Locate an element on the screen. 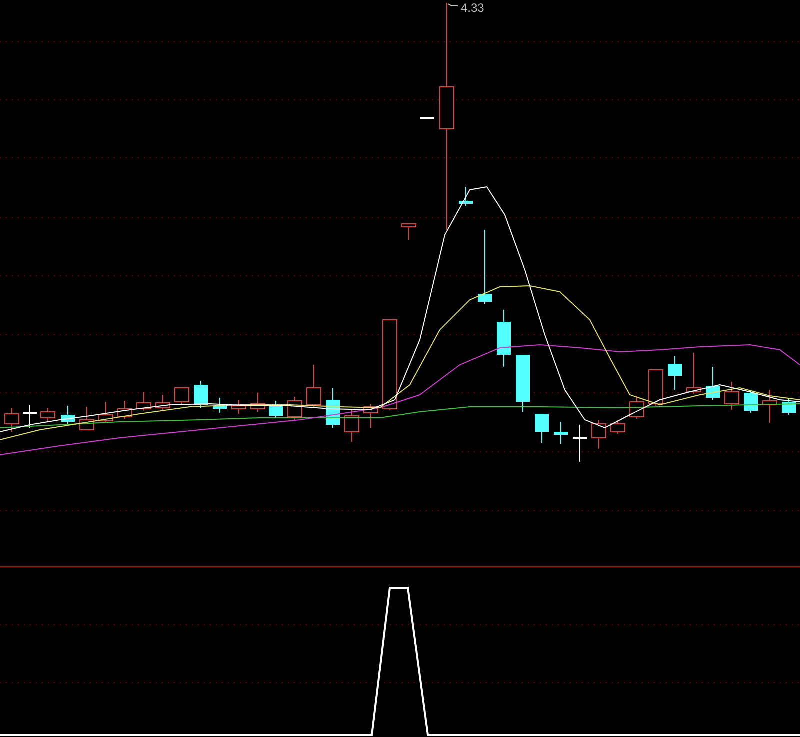  peak-price-label: 4.33 is located at coordinates (472, 8).